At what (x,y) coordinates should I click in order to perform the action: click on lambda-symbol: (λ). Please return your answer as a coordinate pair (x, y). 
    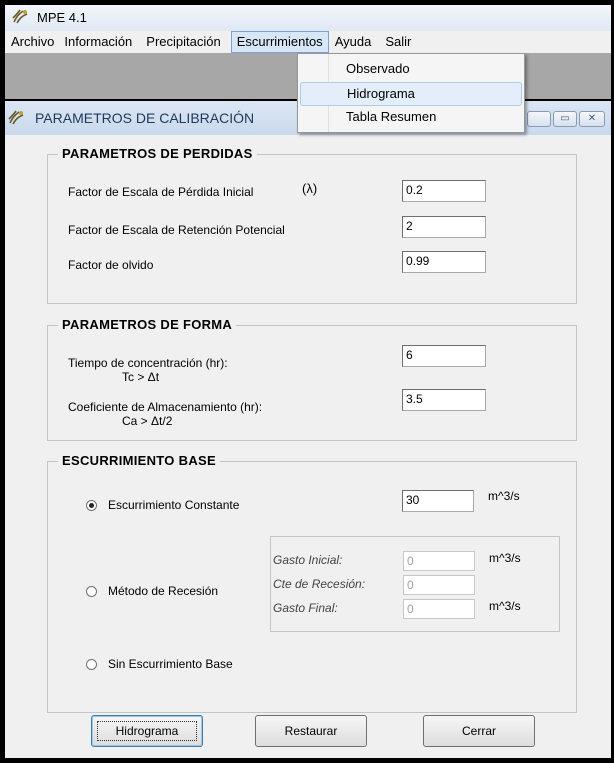
    Looking at the image, I should click on (310, 188).